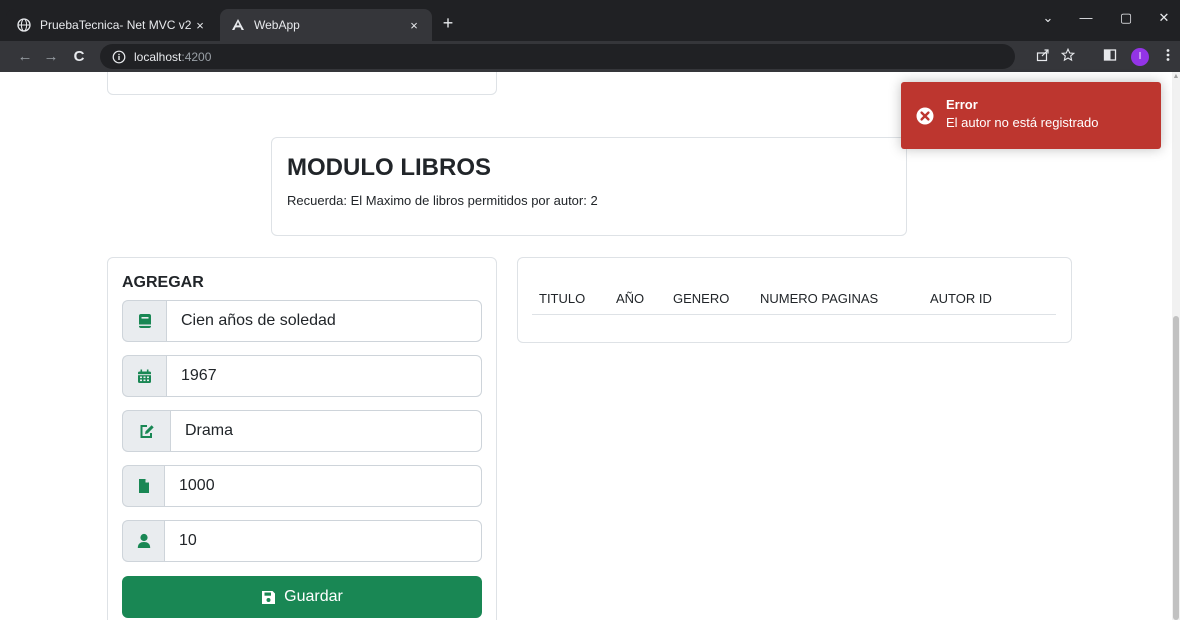 The width and height of the screenshot is (1180, 620). I want to click on paginas-input: 1000, so click(323, 486).